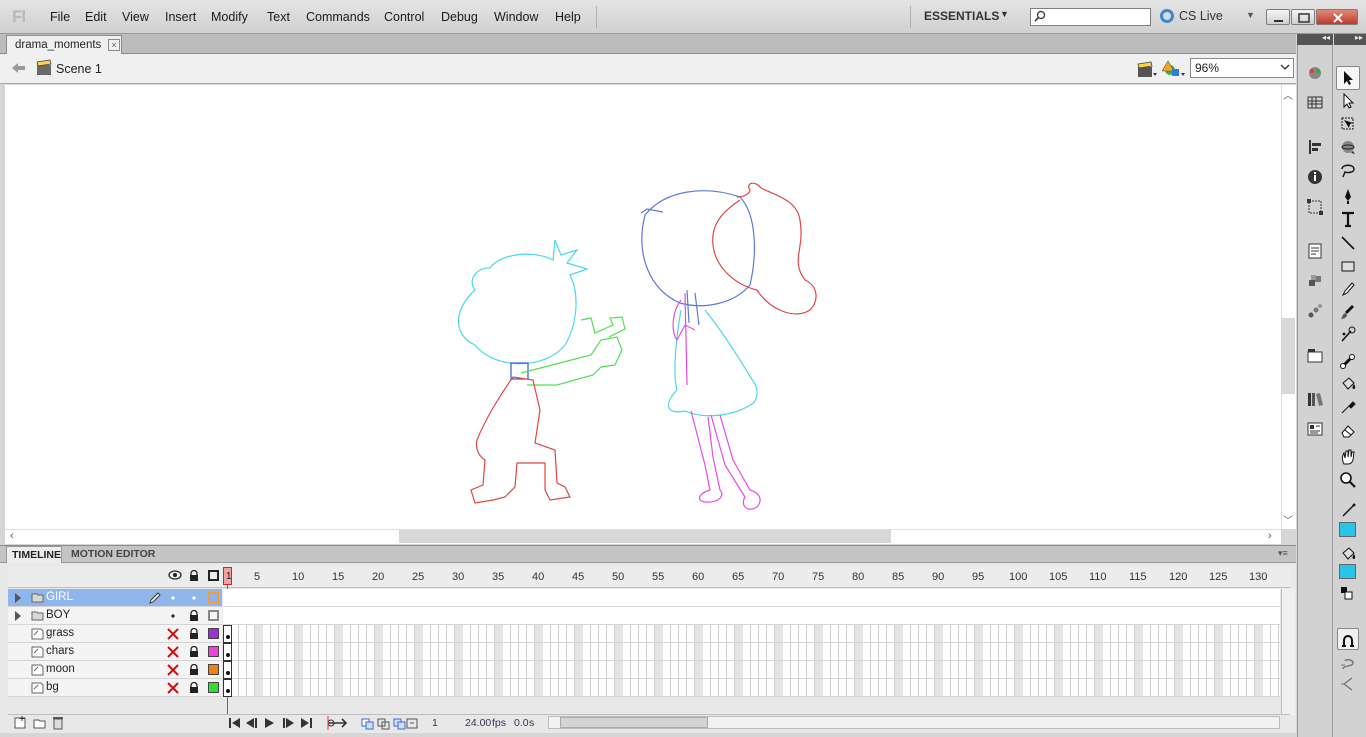 Image resolution: width=1366 pixels, height=737 pixels. I want to click on menu-debug: Debug, so click(459, 17).